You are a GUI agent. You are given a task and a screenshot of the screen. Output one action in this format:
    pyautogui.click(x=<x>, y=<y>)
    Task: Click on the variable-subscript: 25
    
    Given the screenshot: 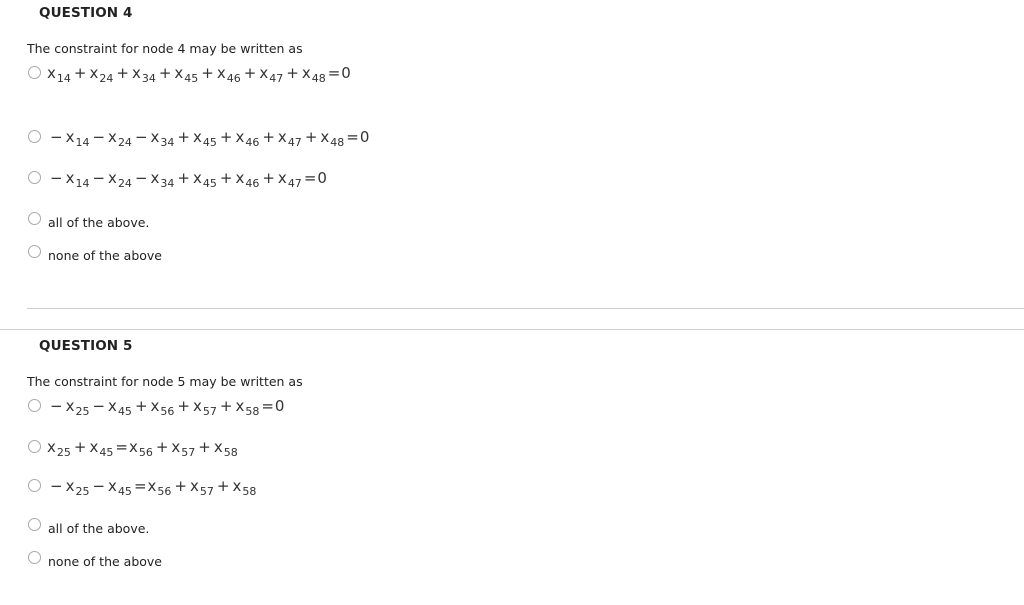 What is the action you would take?
    pyautogui.click(x=82, y=491)
    